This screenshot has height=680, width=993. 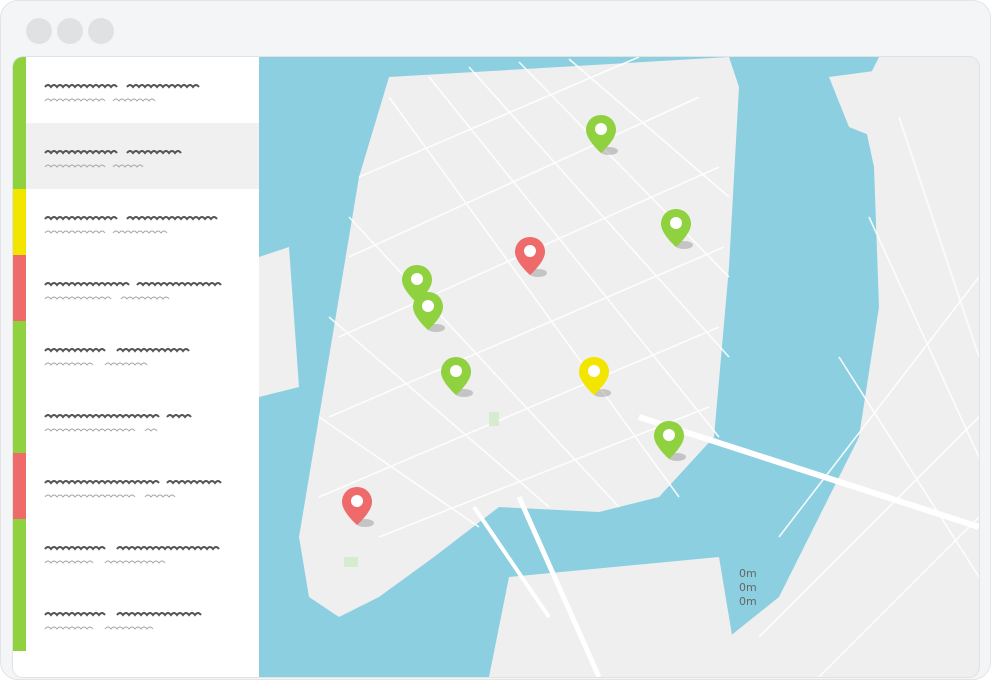 I want to click on window-close-button, so click(x=39, y=31).